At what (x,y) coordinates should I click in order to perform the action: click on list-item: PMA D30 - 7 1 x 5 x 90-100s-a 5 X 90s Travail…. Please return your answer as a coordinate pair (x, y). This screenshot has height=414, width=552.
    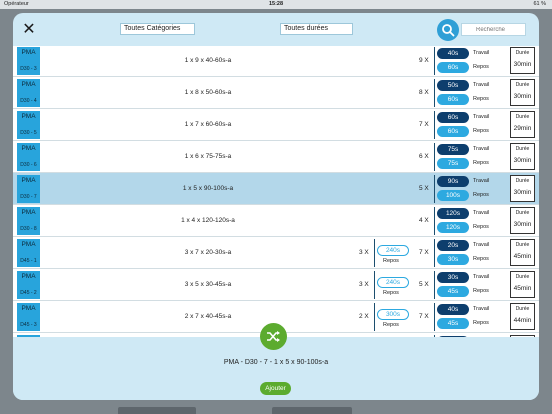
    Looking at the image, I should click on (276, 189).